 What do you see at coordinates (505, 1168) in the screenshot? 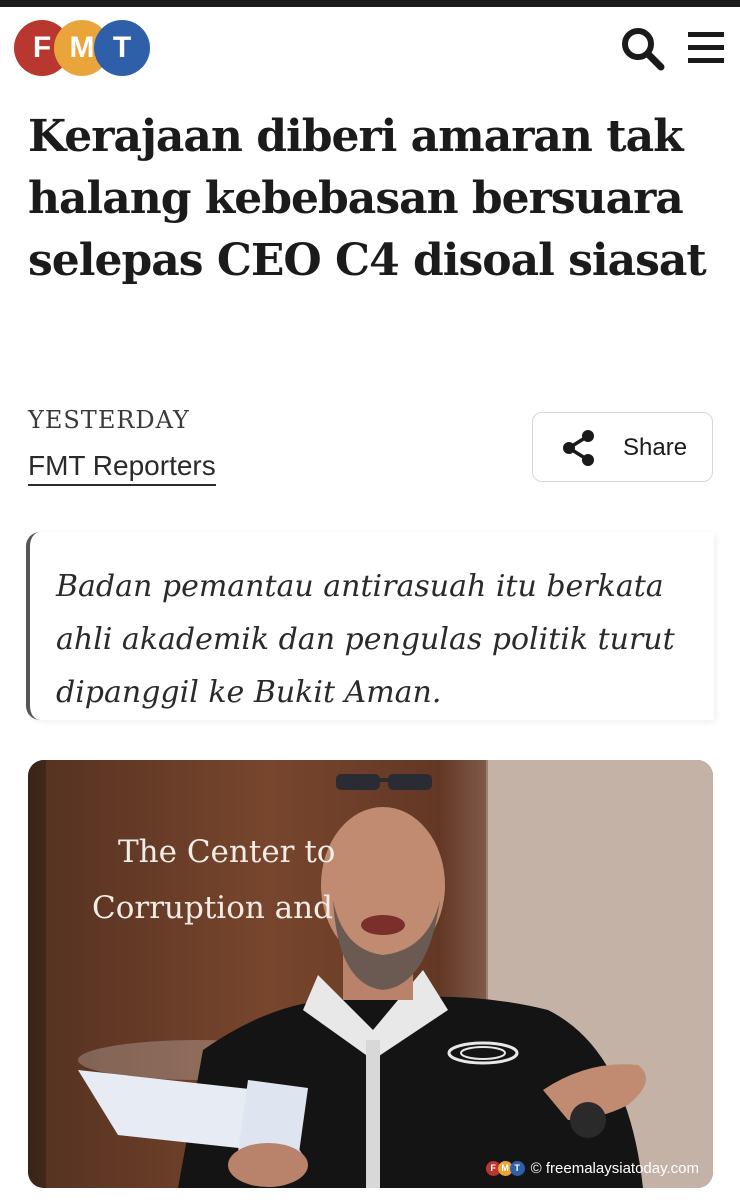
I see `credit-logo: F M T` at bounding box center [505, 1168].